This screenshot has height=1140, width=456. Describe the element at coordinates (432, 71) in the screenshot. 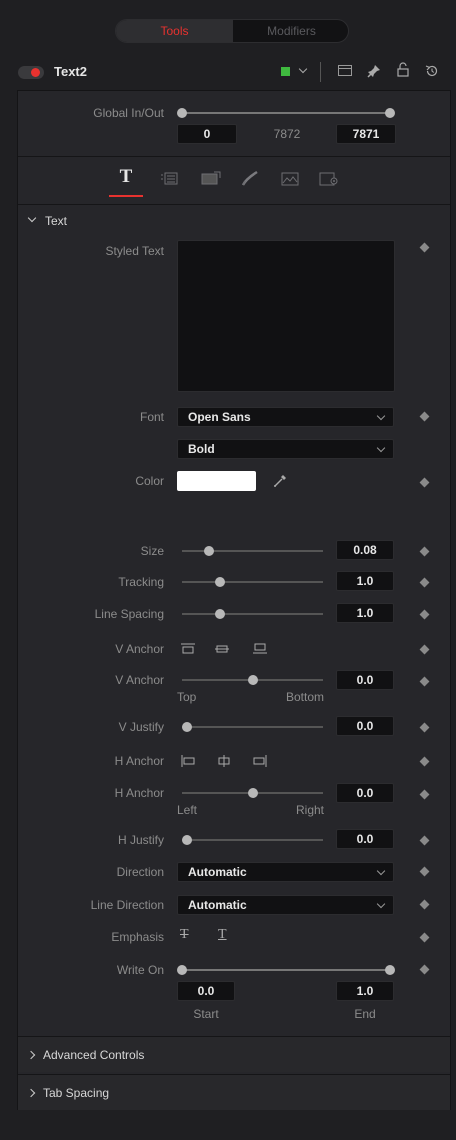

I see `reset-icon` at that location.